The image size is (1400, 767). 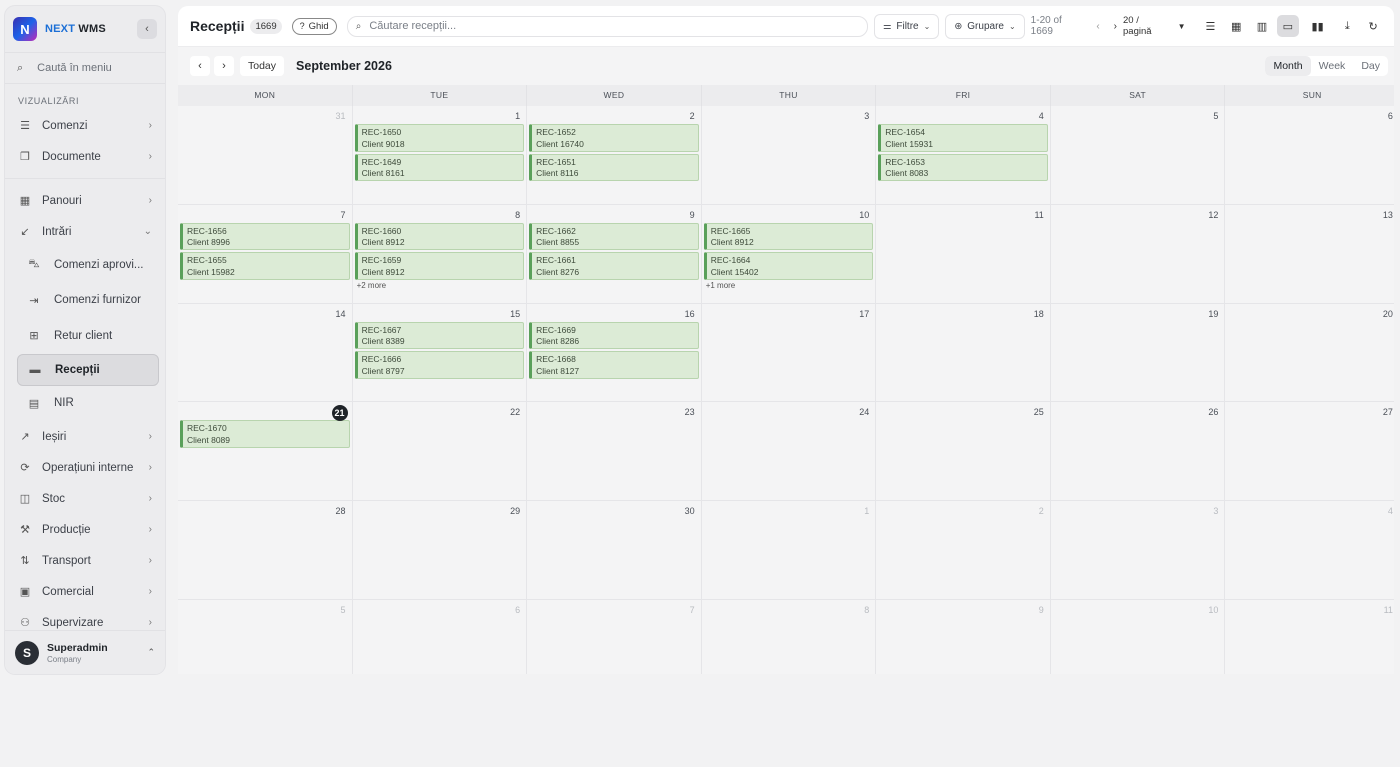 What do you see at coordinates (1182, 26) in the screenshot?
I see `caret-down-icon: ▼` at bounding box center [1182, 26].